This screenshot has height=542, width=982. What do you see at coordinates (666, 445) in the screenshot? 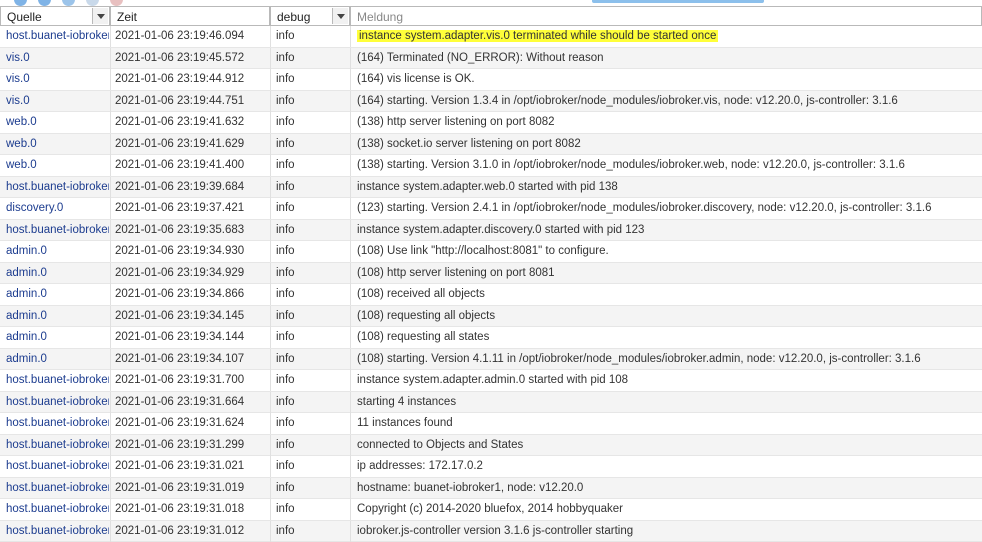
I see `log-message: connected to Objects and States` at bounding box center [666, 445].